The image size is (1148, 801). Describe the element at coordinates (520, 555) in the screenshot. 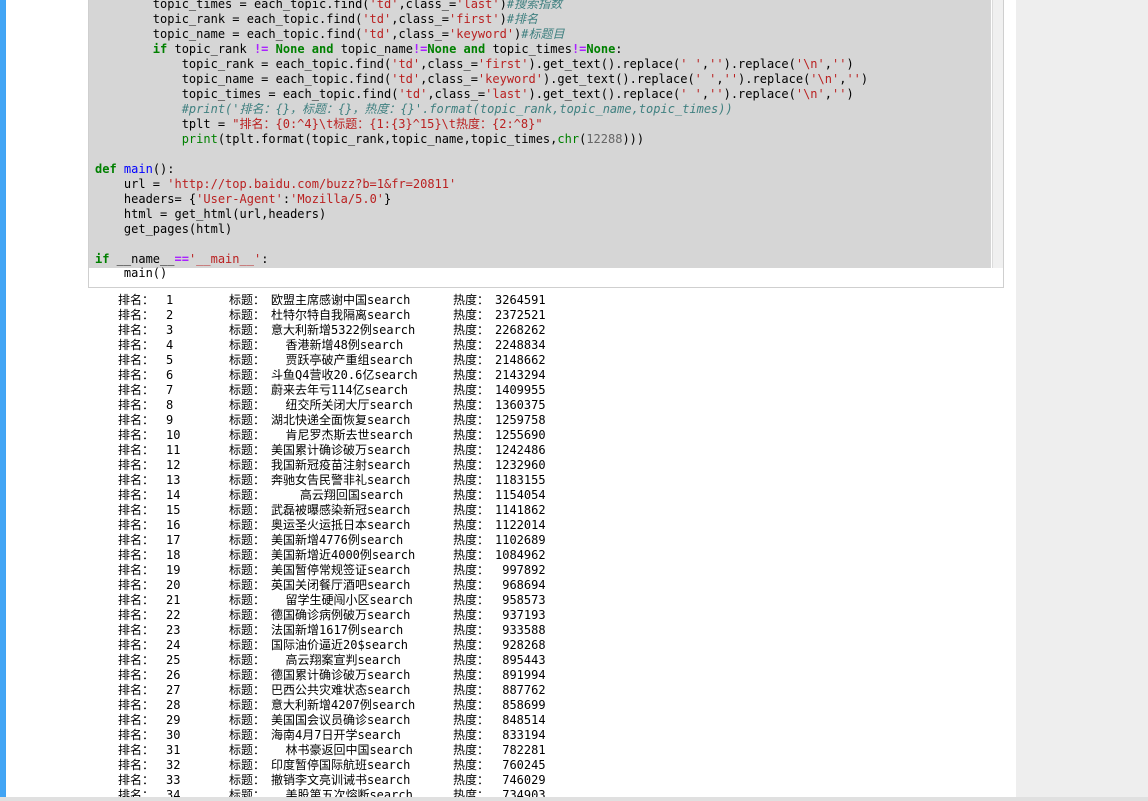

I see `output-heat-value: 1084962` at that location.